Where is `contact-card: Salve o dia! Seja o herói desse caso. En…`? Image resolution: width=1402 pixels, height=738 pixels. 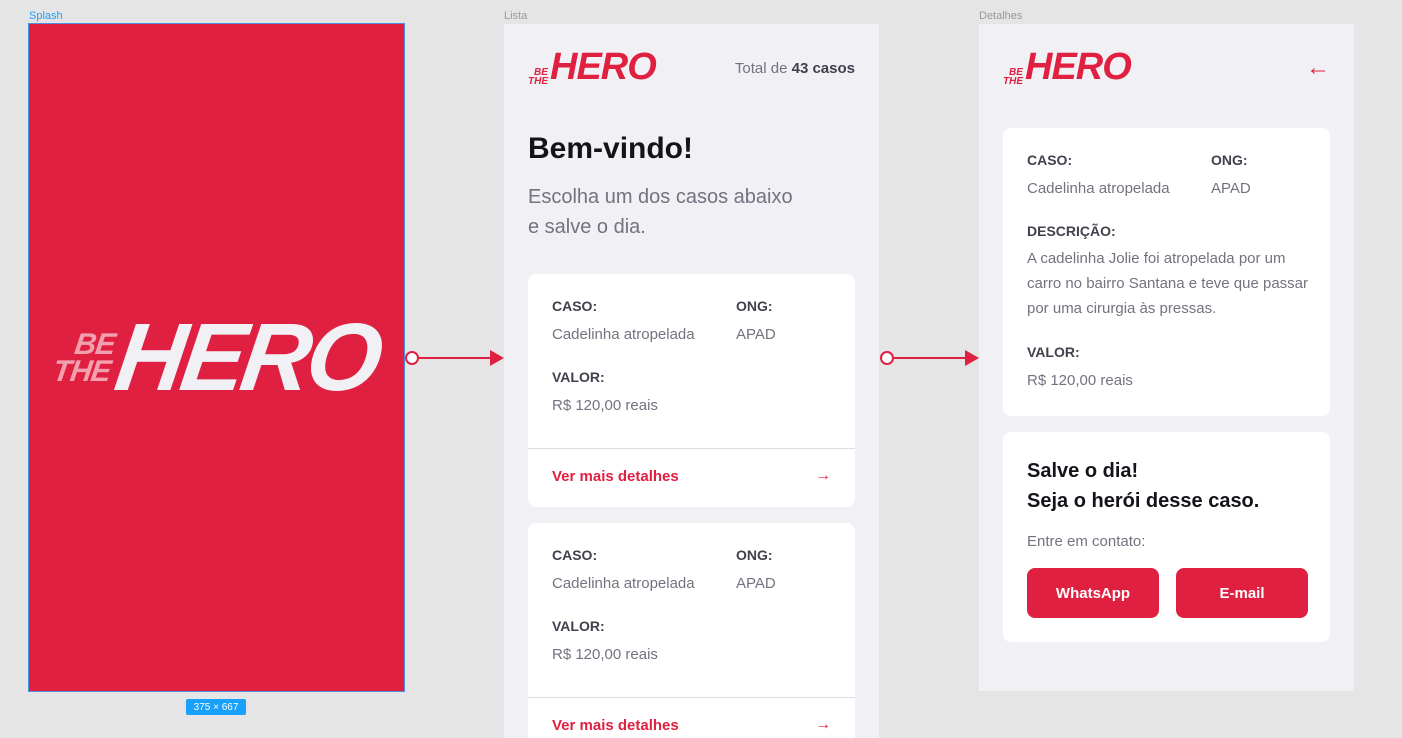
contact-card: Salve o dia! Seja o herói desse caso. En… is located at coordinates (1166, 537).